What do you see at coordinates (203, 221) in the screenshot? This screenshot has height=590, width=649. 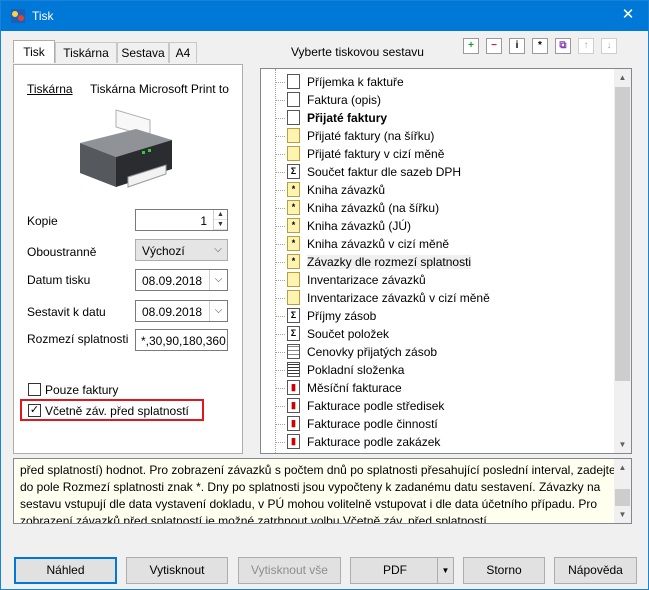 I see `copies-value: 1` at bounding box center [203, 221].